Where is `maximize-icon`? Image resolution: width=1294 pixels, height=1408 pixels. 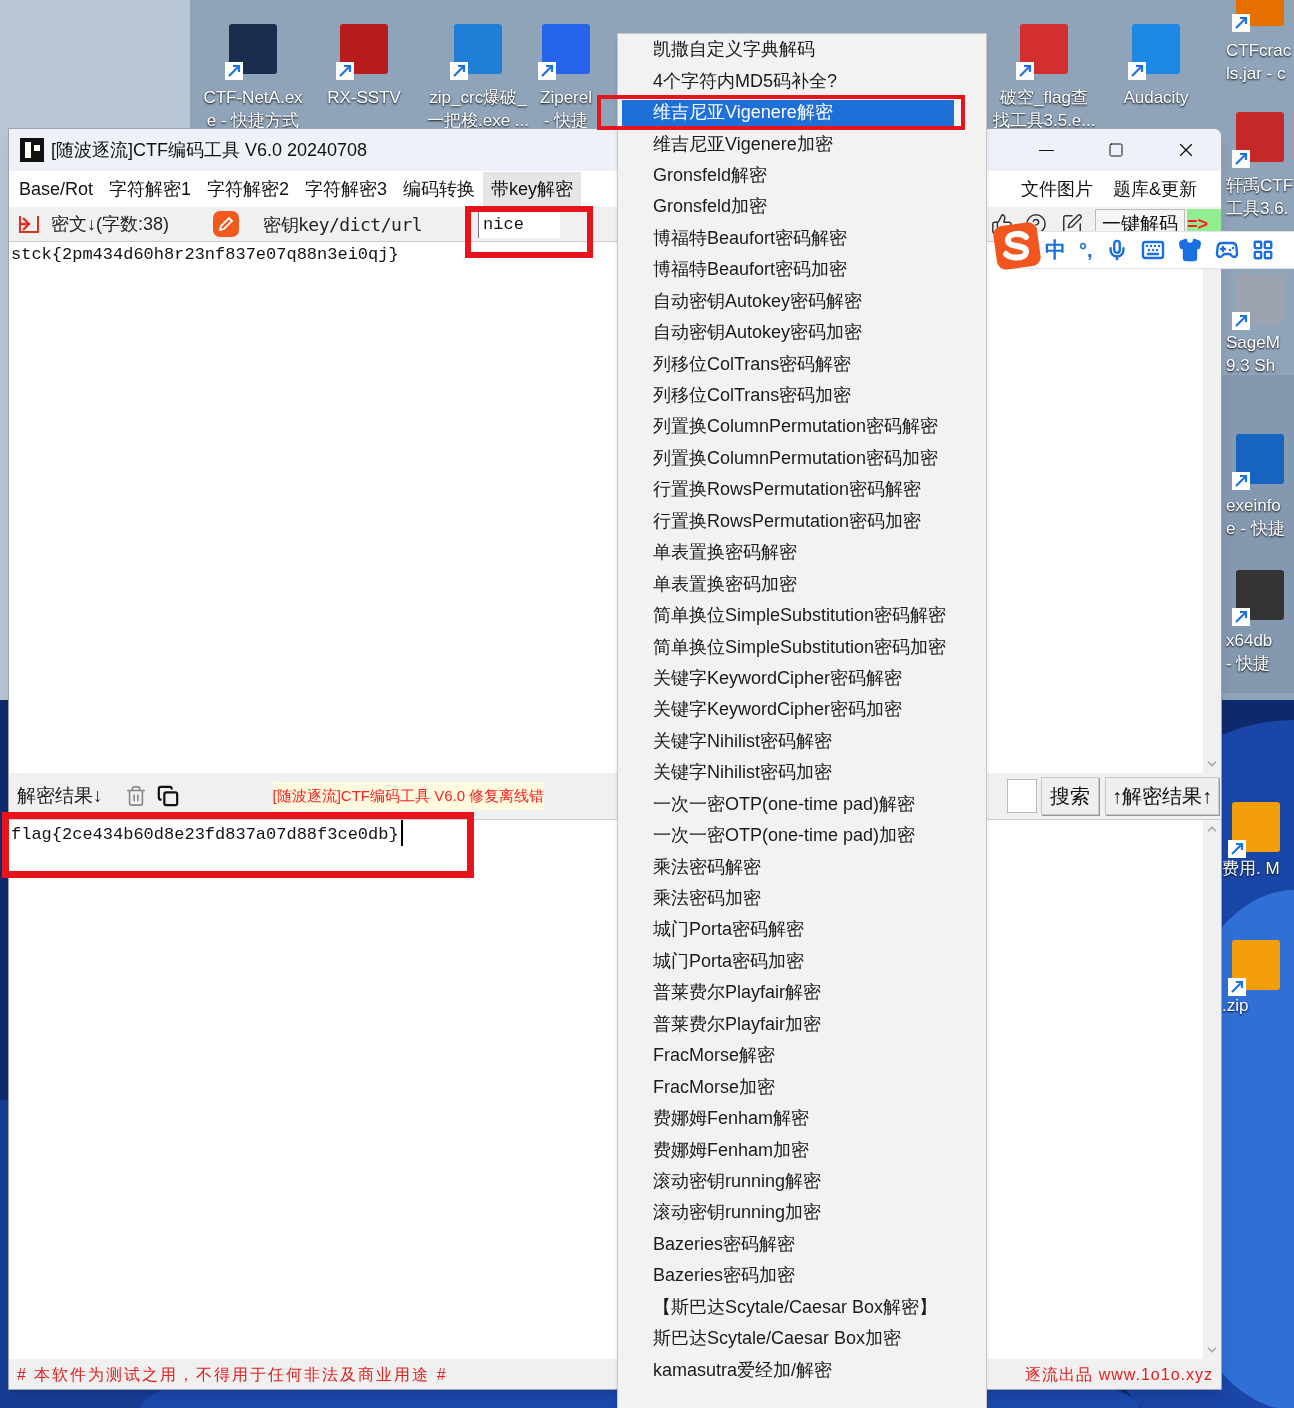 maximize-icon is located at coordinates (1116, 150).